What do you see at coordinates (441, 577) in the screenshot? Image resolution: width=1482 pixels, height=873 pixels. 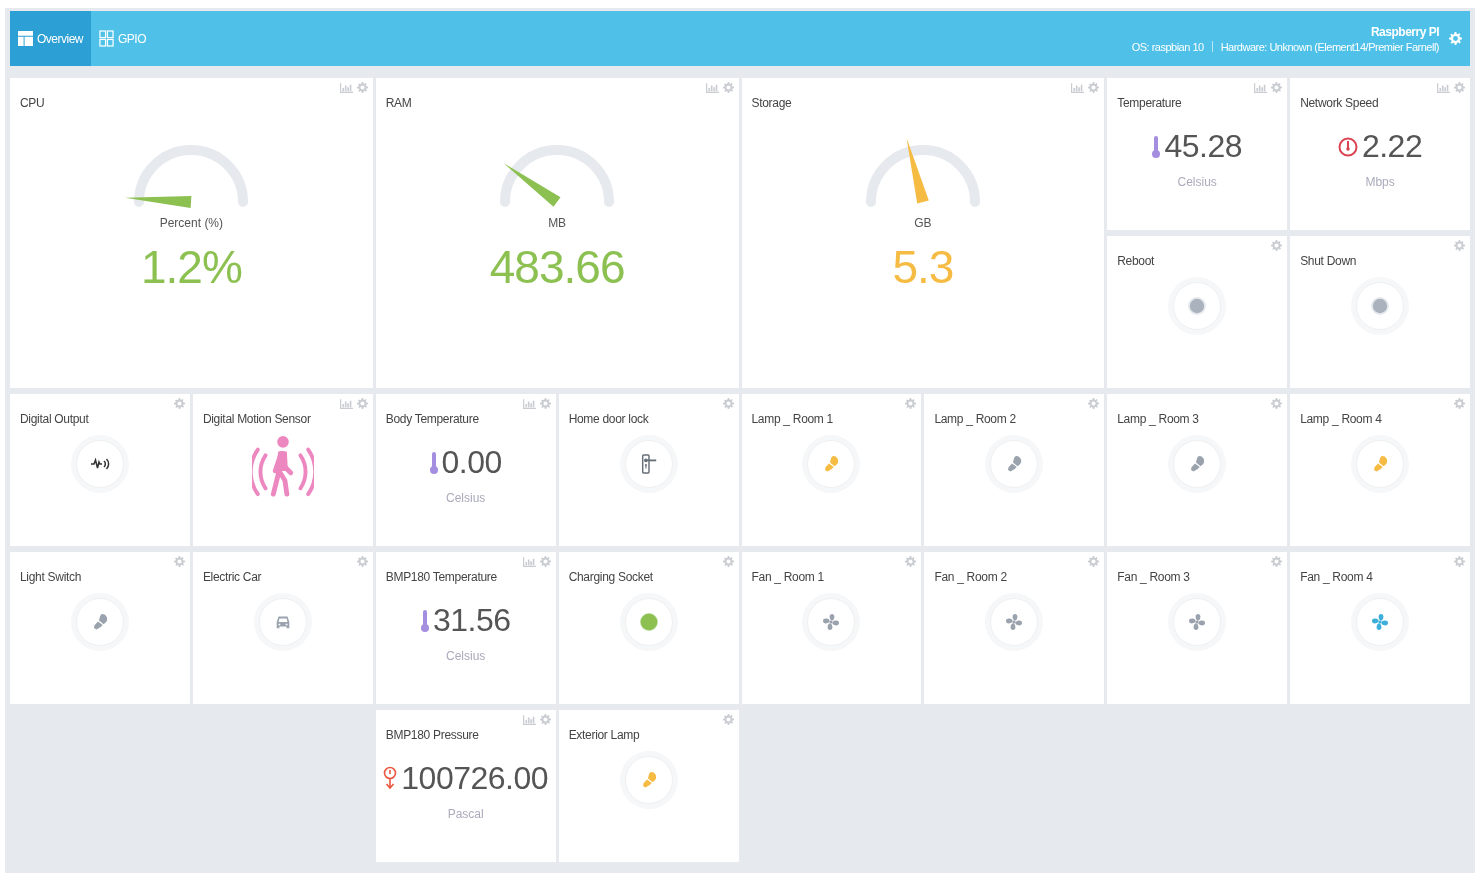 I see `widget-title: BMP180 Temperature` at bounding box center [441, 577].